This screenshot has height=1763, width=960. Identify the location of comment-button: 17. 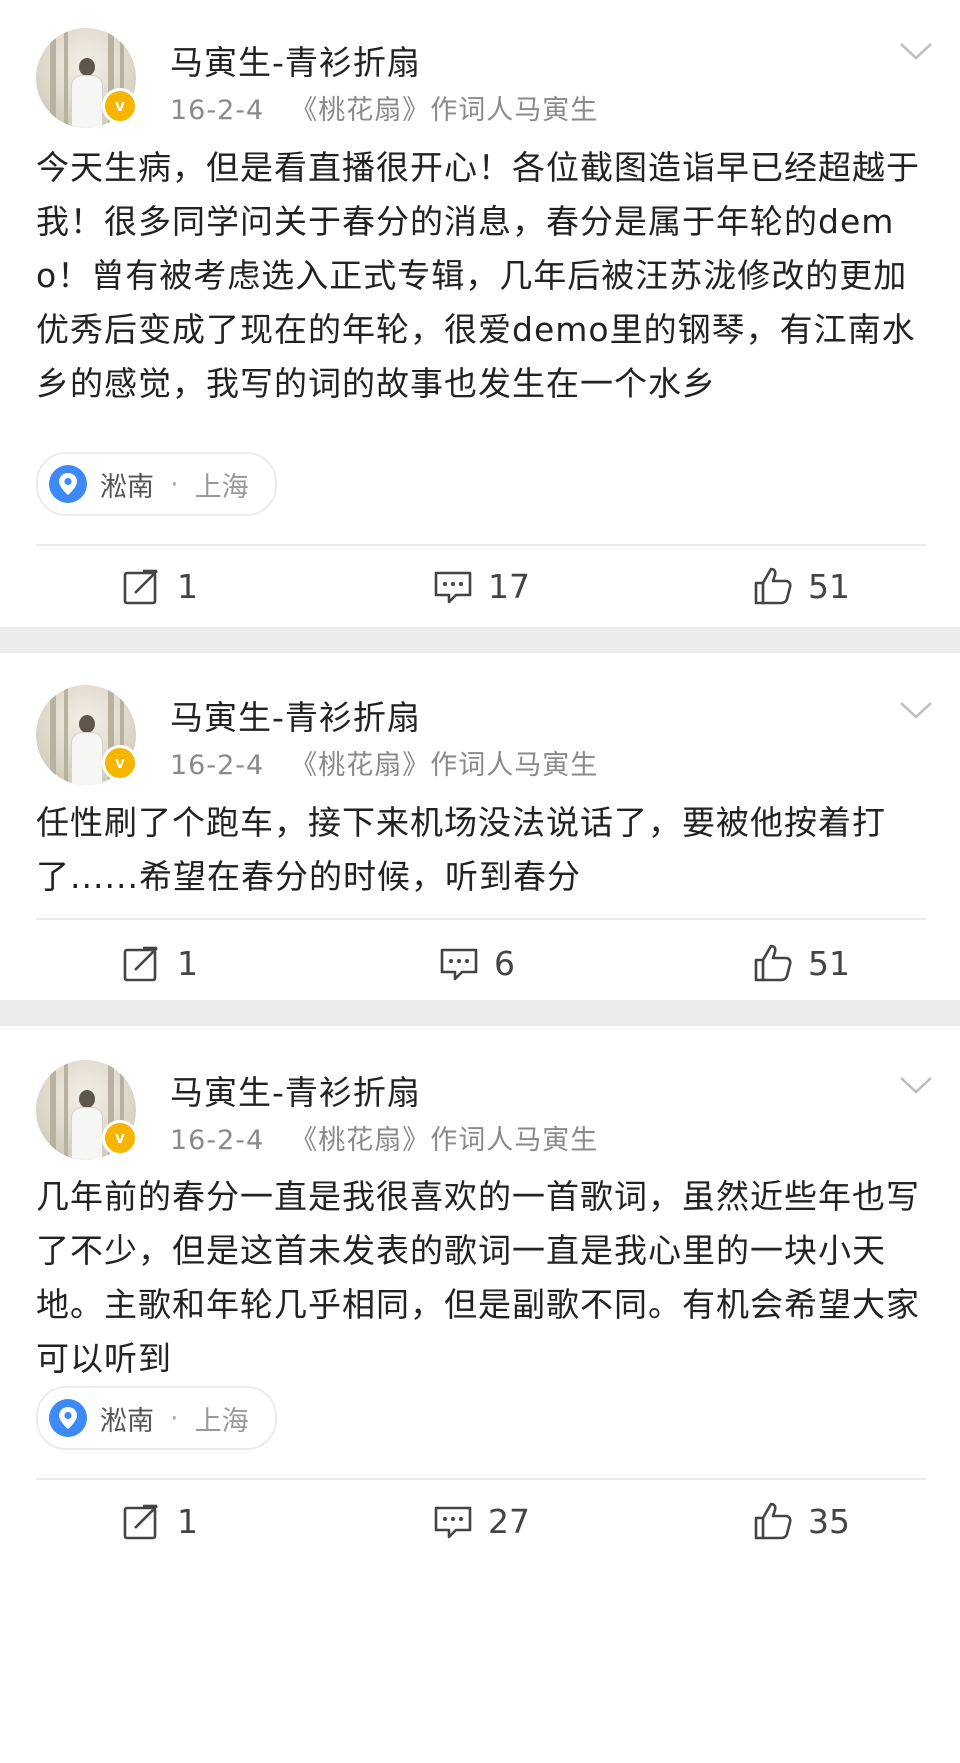
(481, 586).